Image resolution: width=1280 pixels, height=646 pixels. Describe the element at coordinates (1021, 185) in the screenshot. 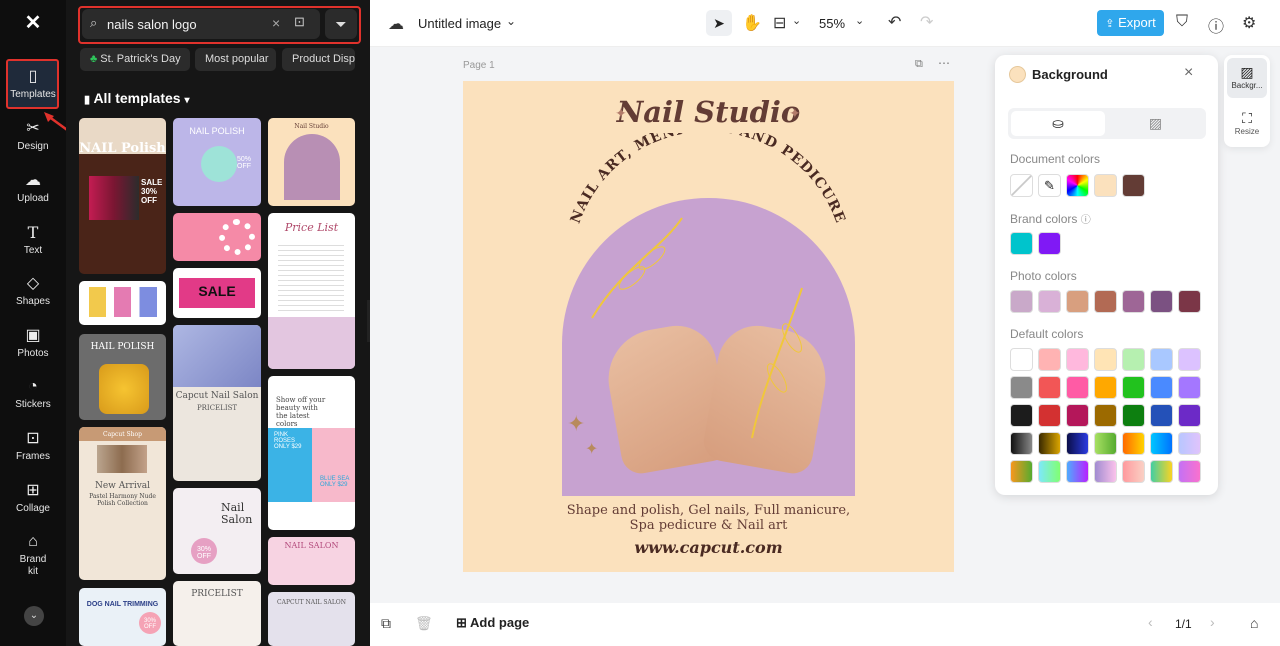

I see `no-color-swatch` at that location.